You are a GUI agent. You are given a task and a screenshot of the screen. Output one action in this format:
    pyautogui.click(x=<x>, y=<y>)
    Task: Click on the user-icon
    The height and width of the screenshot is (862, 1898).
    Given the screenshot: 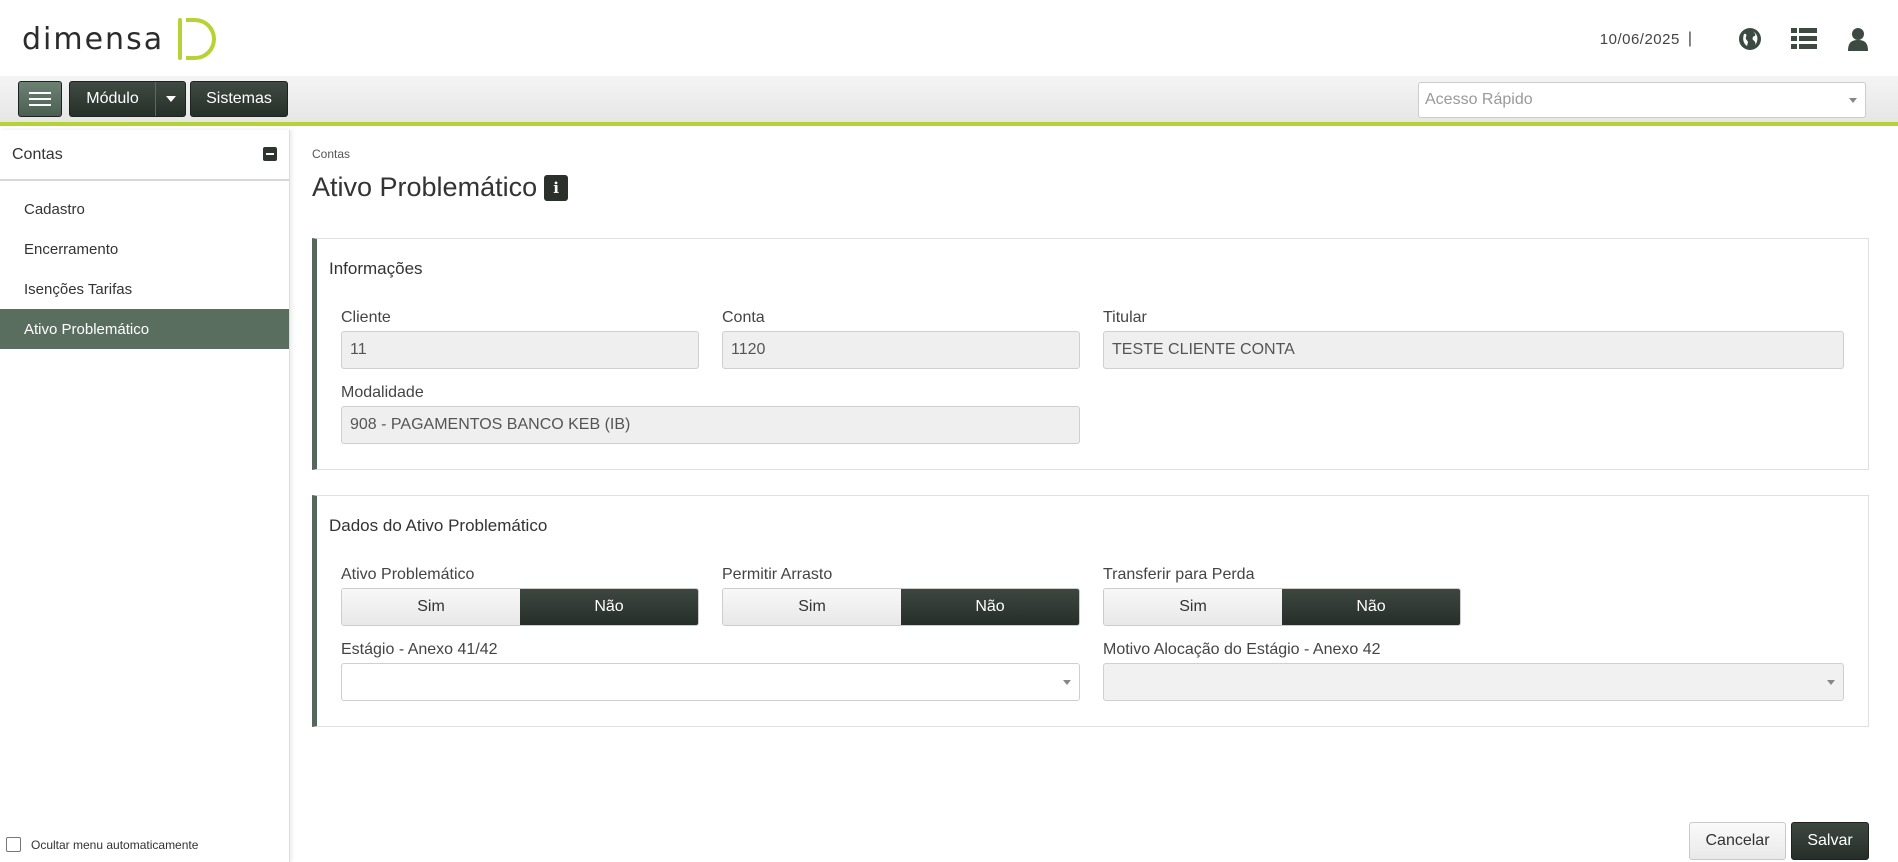 What is the action you would take?
    pyautogui.click(x=1858, y=39)
    